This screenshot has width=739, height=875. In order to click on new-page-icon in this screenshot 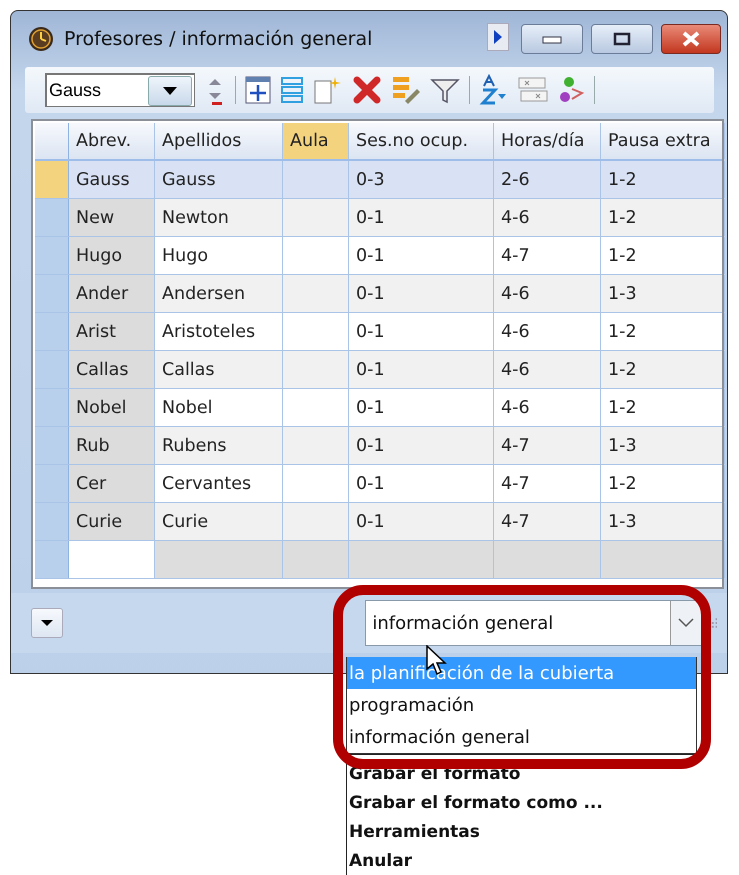, I will do `click(328, 90)`.